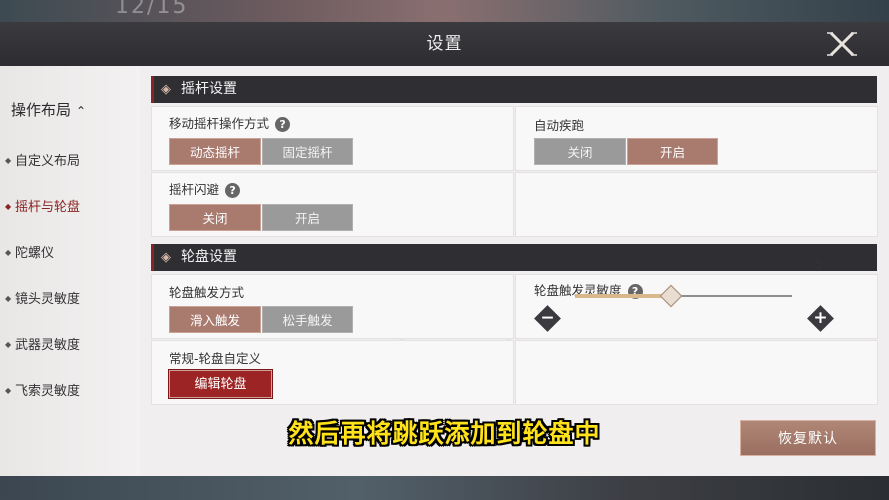 The image size is (889, 500). What do you see at coordinates (672, 151) in the screenshot?
I see `option-auto-sprint-on: 开启` at bounding box center [672, 151].